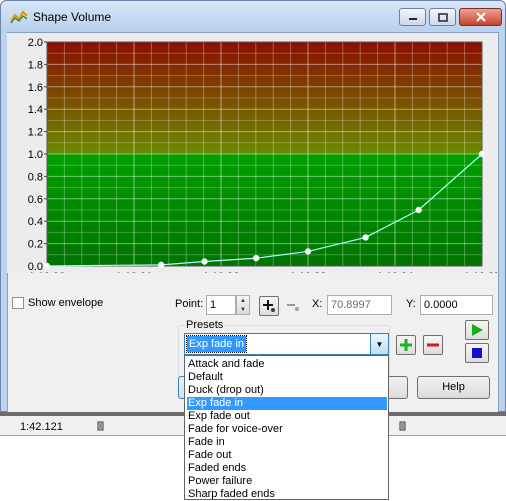  I want to click on preset-option: Exp fade in, so click(287, 403).